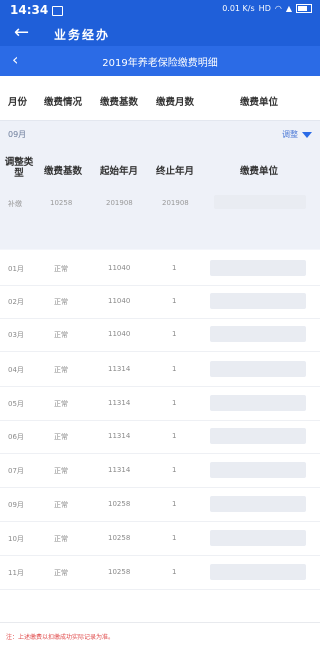  What do you see at coordinates (160, 136) in the screenshot?
I see `month-group-header: 09月 调整` at bounding box center [160, 136].